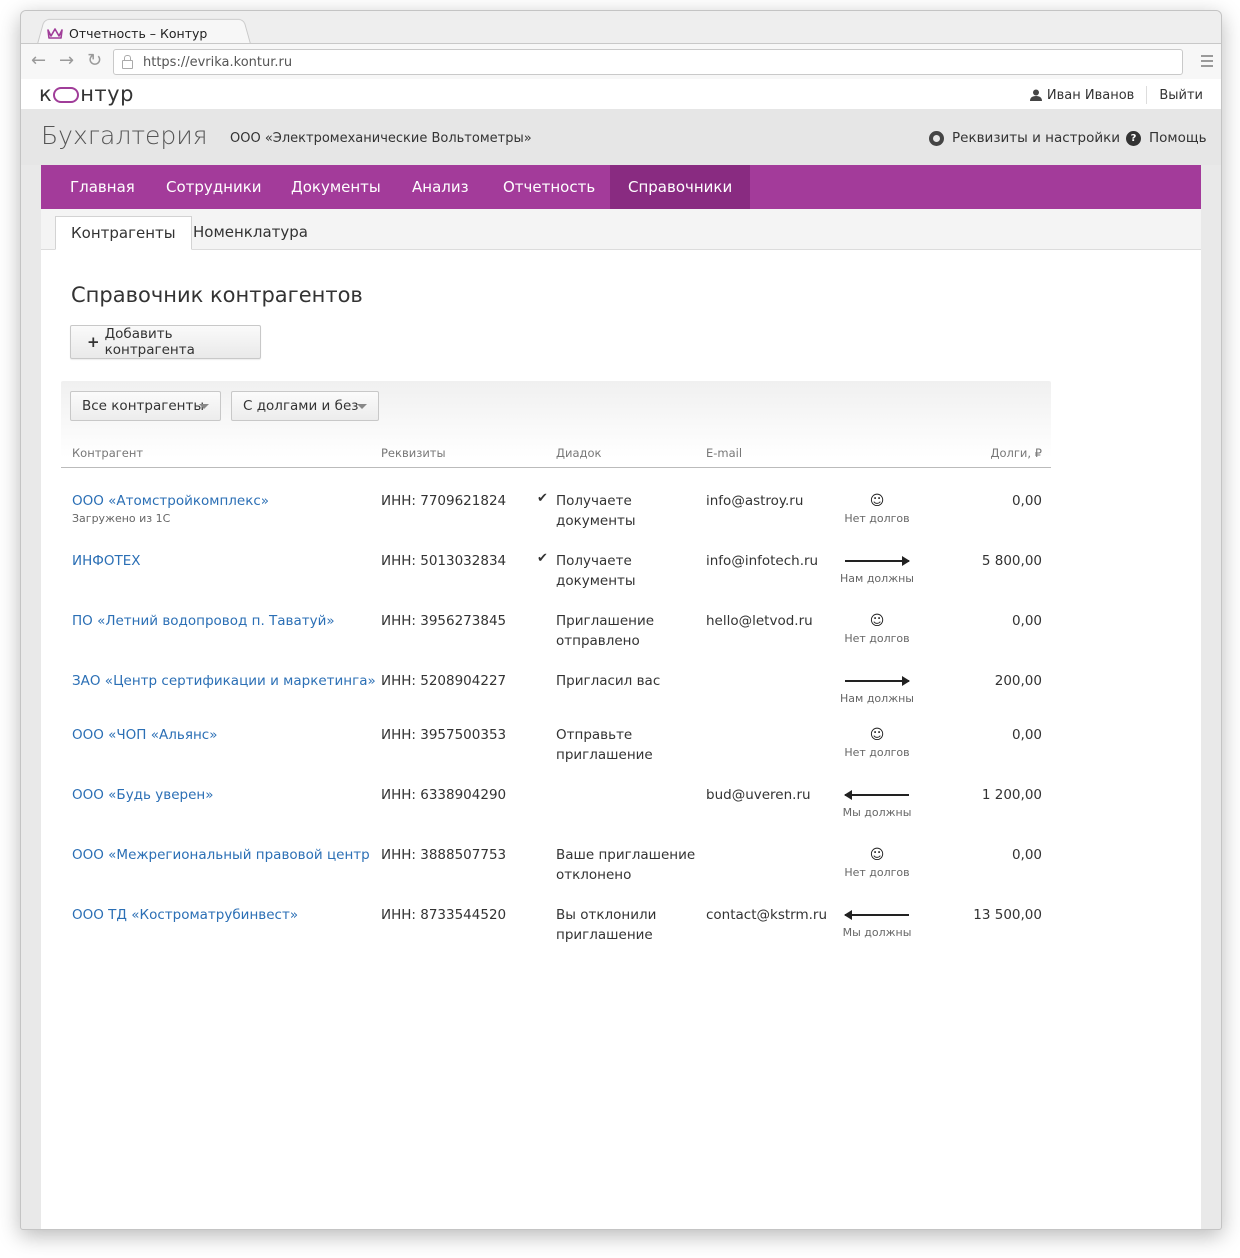 This screenshot has width=1240, height=1258. What do you see at coordinates (444, 735) in the screenshot?
I see `inn-value: ИНН: 3957500353` at bounding box center [444, 735].